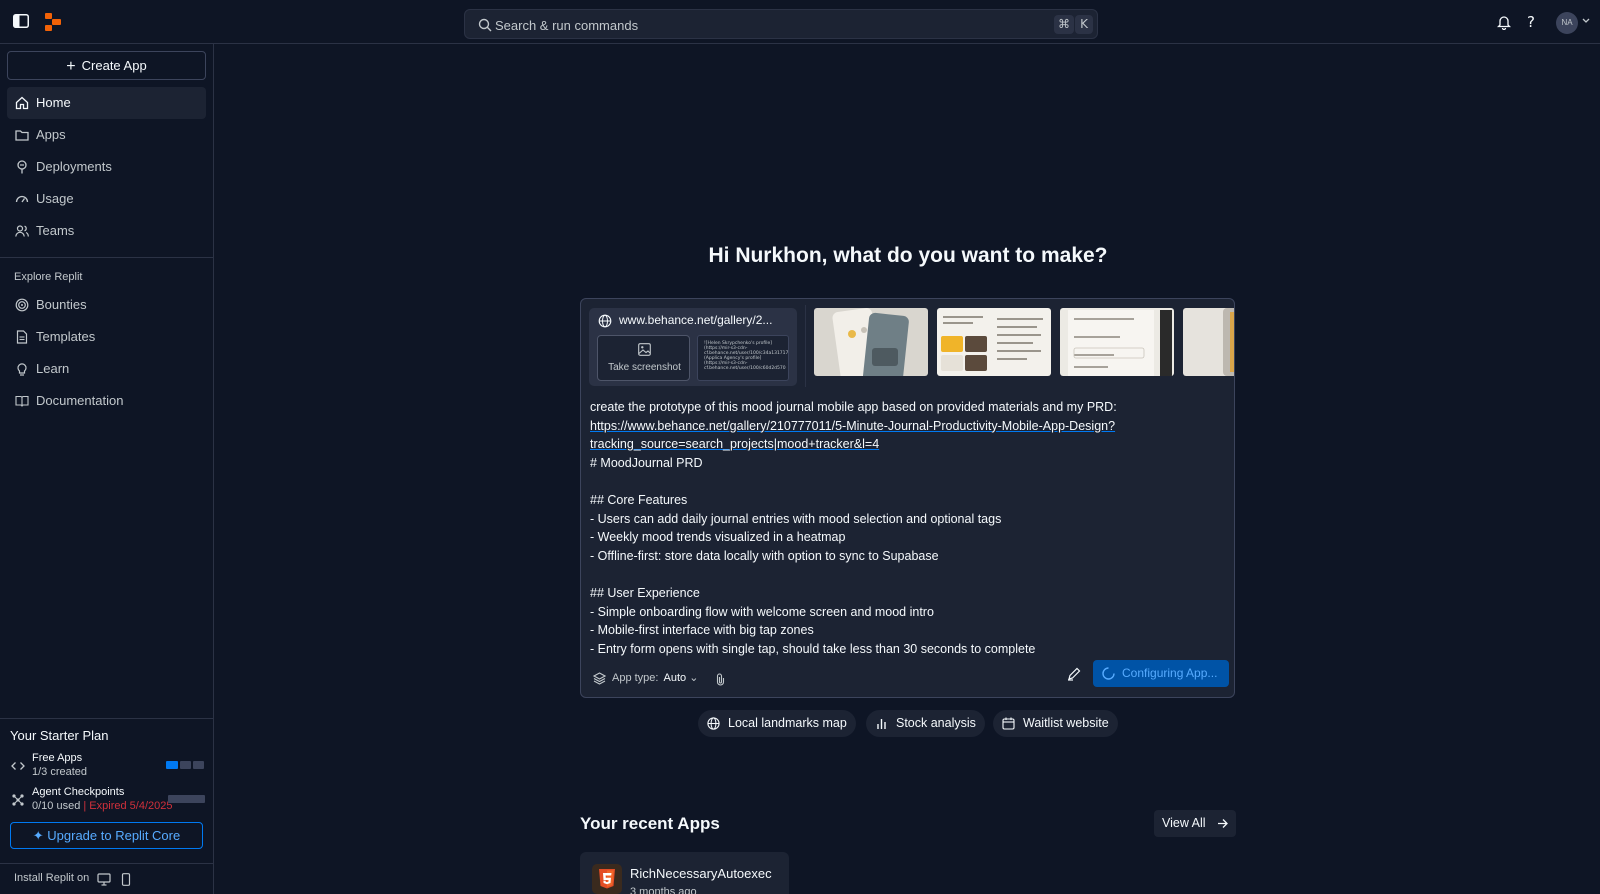 Image resolution: width=1600 pixels, height=894 pixels. What do you see at coordinates (78, 792) in the screenshot?
I see `checkpoints-title: Agent Checkpoints` at bounding box center [78, 792].